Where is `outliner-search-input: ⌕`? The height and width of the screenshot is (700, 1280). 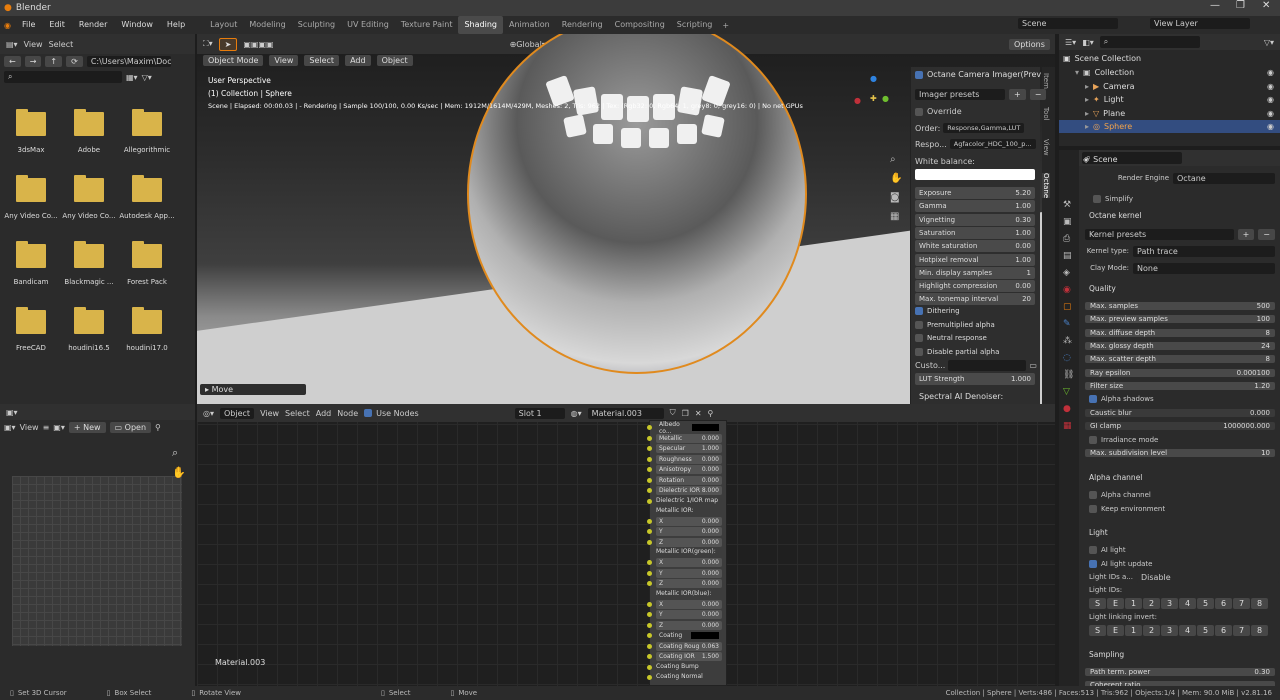 outliner-search-input: ⌕ is located at coordinates (1149, 42).